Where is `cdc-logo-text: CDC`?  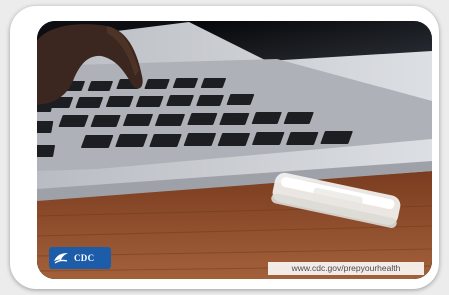
cdc-logo-text: CDC is located at coordinates (84, 258).